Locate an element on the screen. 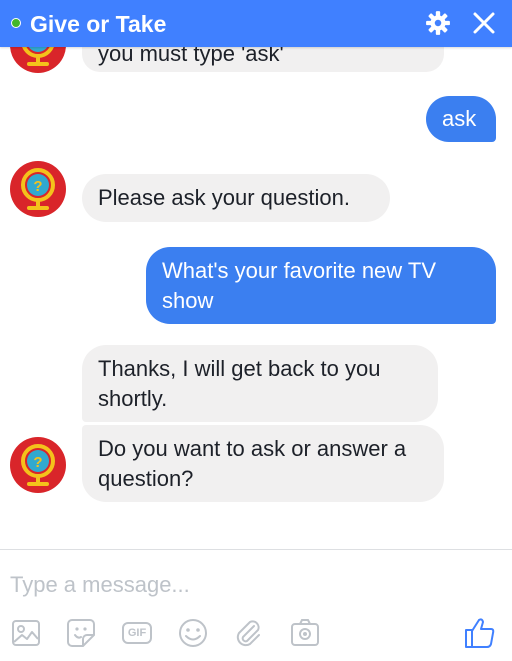 The height and width of the screenshot is (661, 512). close-icon is located at coordinates (484, 23).